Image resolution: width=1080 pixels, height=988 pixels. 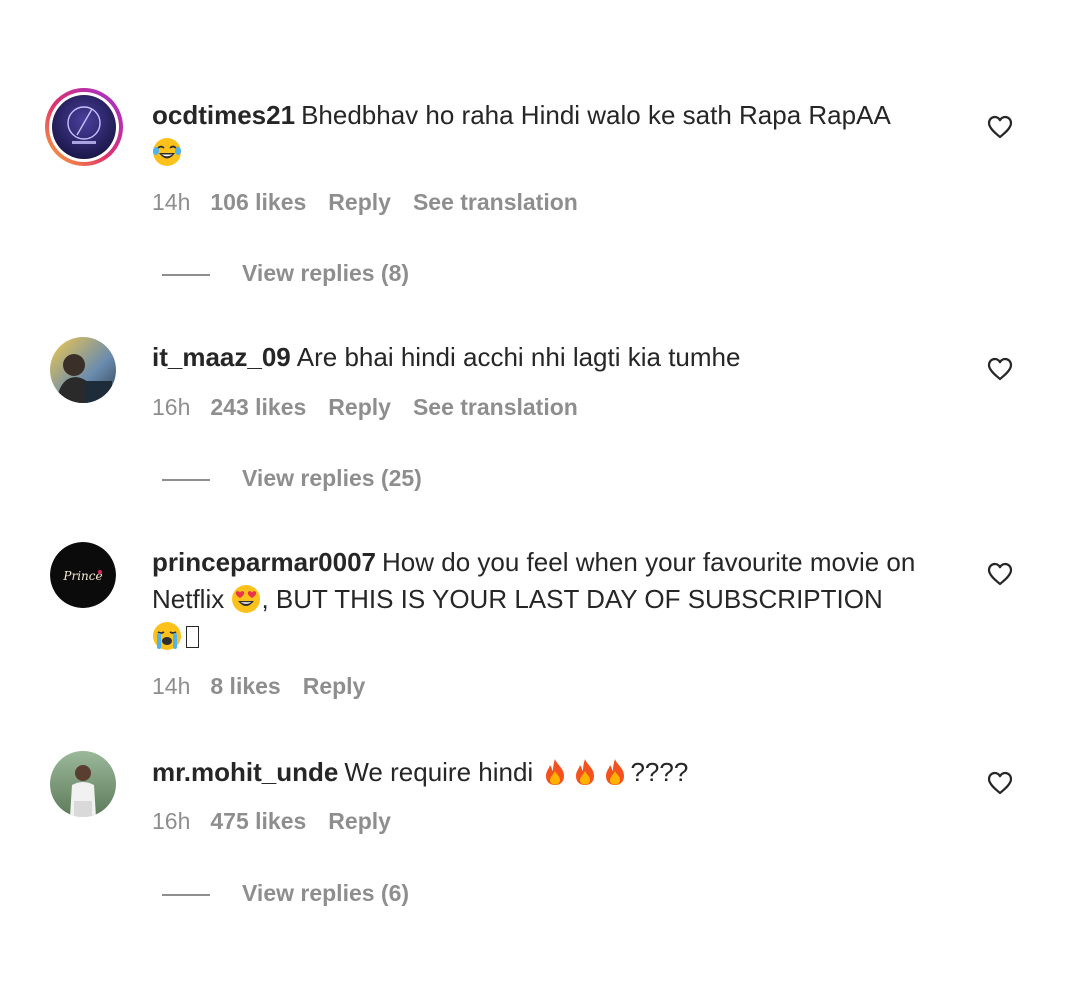 I want to click on view-replies-label: View replies (6), so click(x=326, y=893).